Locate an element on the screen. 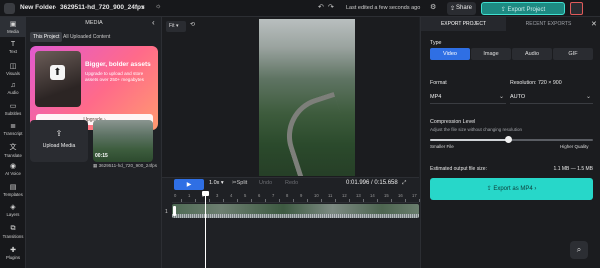 This screenshot has width=600, height=268. fit-dropdown: Fit ▾ is located at coordinates (176, 26).